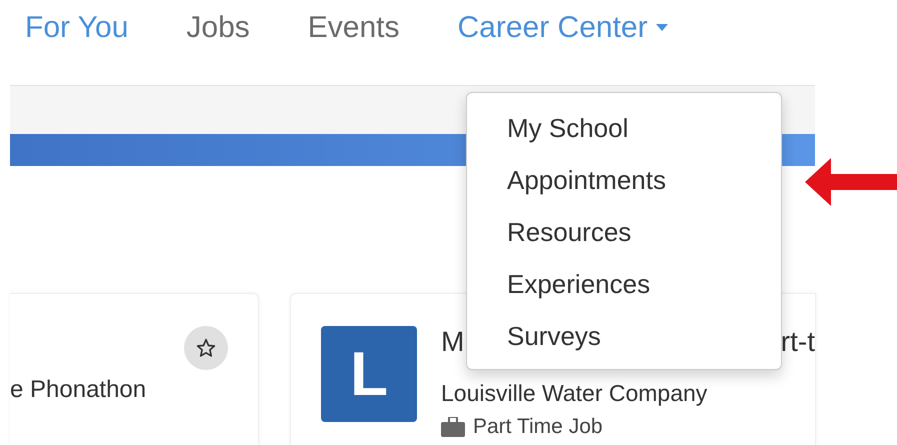 This screenshot has height=445, width=897. Describe the element at coordinates (452, 342) in the screenshot. I see `job-title: M` at that location.